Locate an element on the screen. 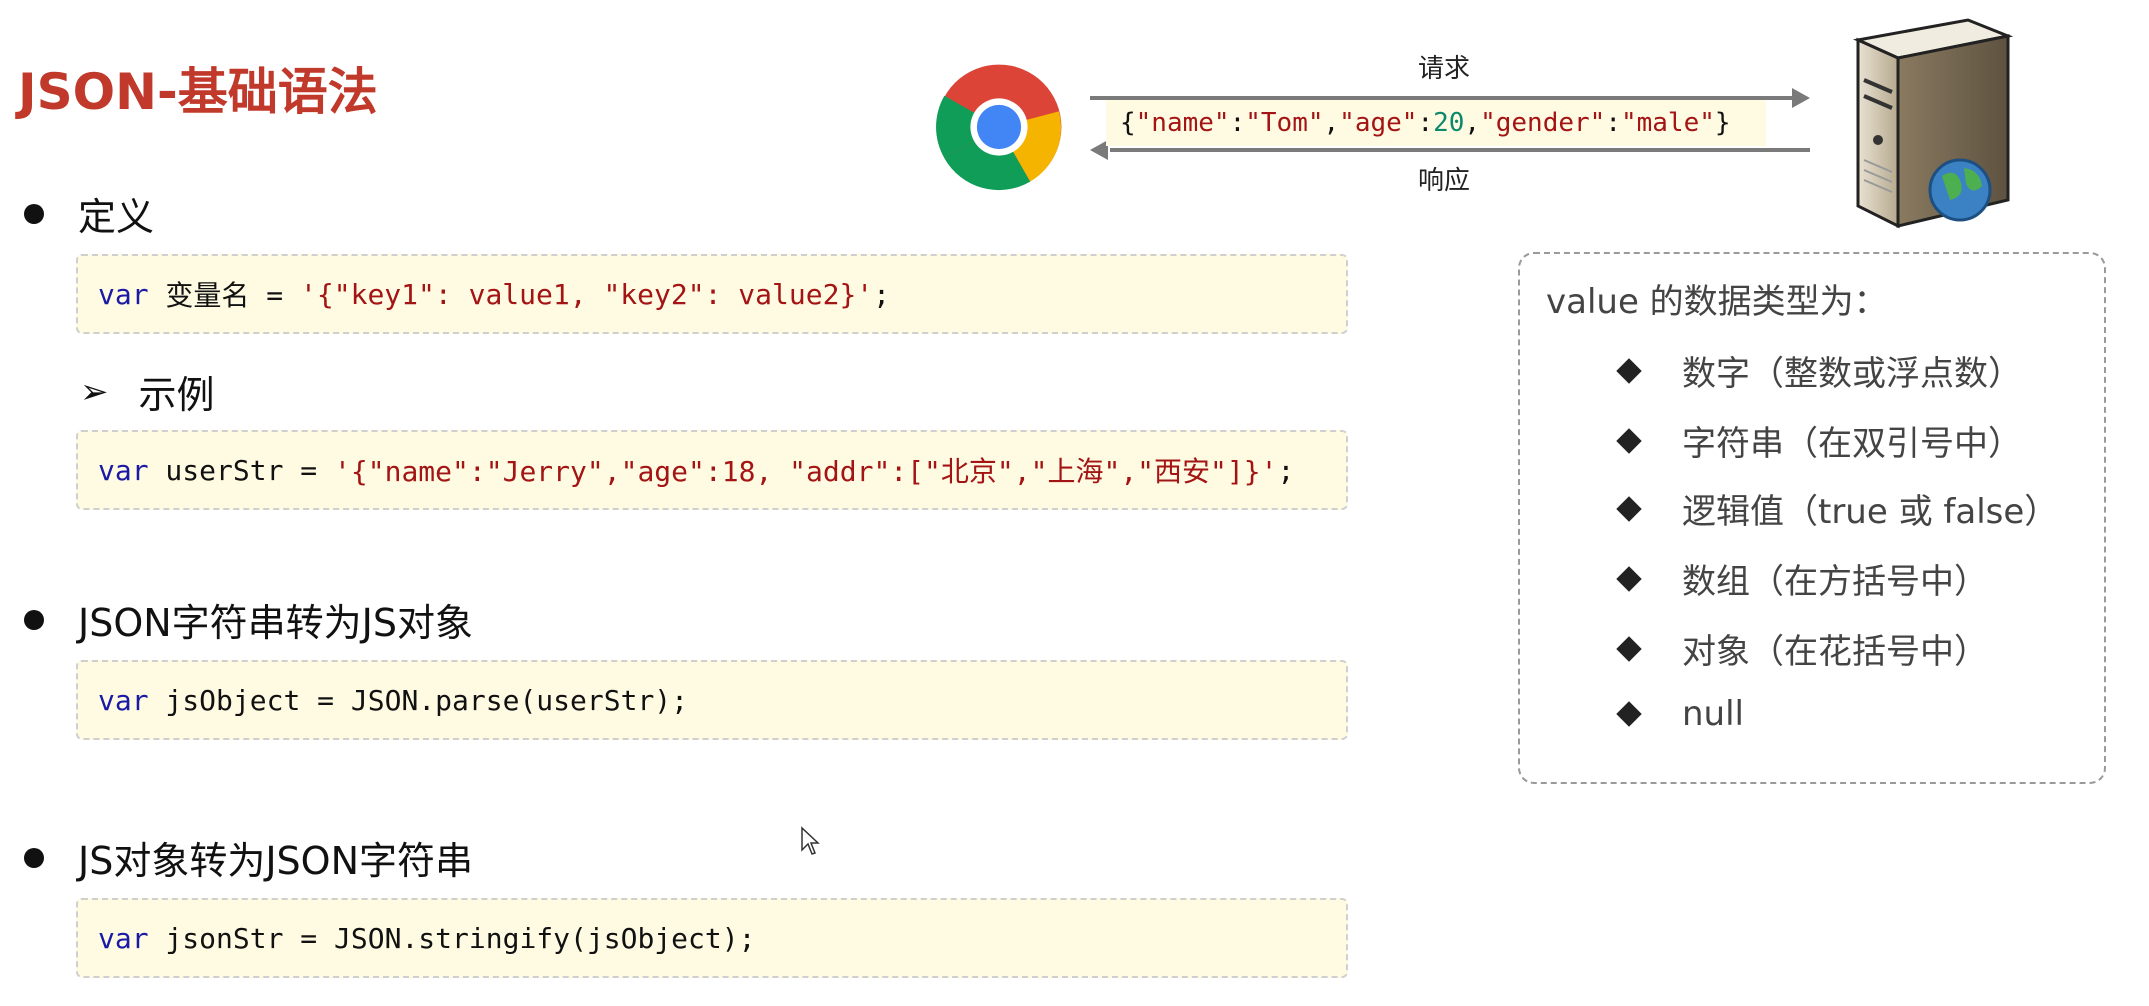 The image size is (2149, 1006). sub-bullet-label: 示例 is located at coordinates (176, 395).